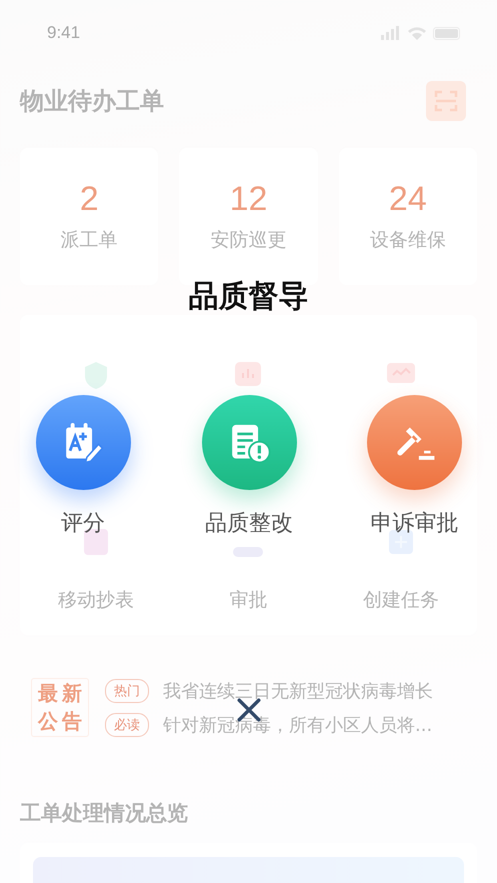 Image resolution: width=497 pixels, height=883 pixels. Describe the element at coordinates (390, 33) in the screenshot. I see `signal-icon` at that location.